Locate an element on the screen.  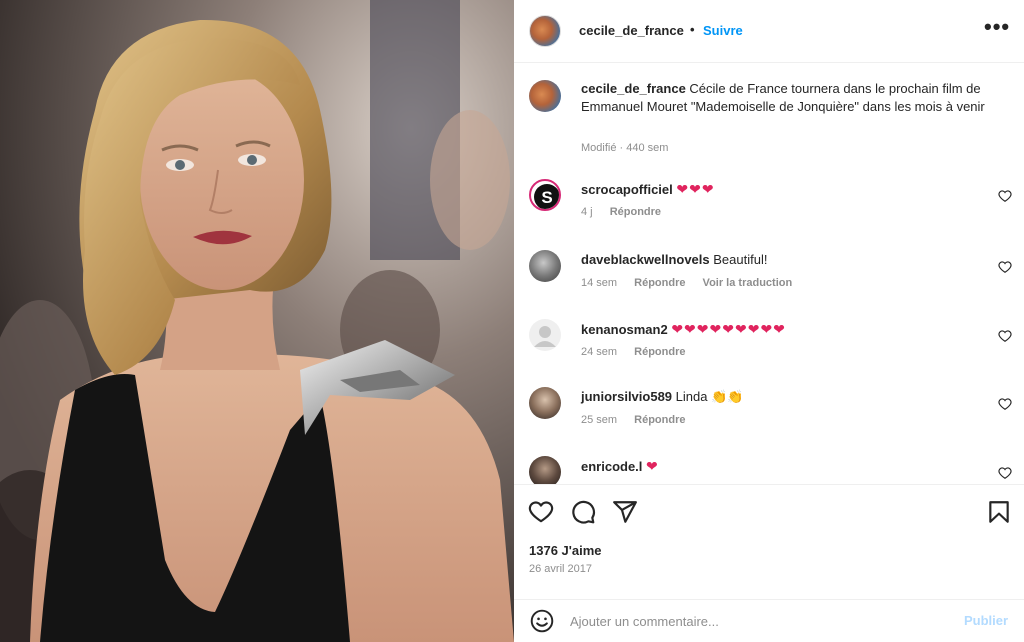
commenter-avatar: S is located at coordinates (545, 195).